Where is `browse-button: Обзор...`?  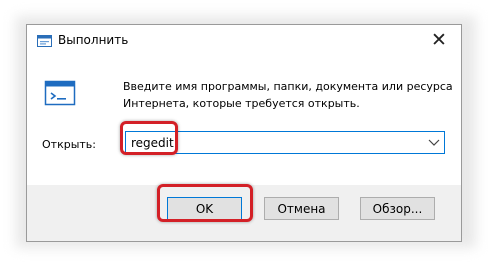 browse-button: Обзор... is located at coordinates (397, 208).